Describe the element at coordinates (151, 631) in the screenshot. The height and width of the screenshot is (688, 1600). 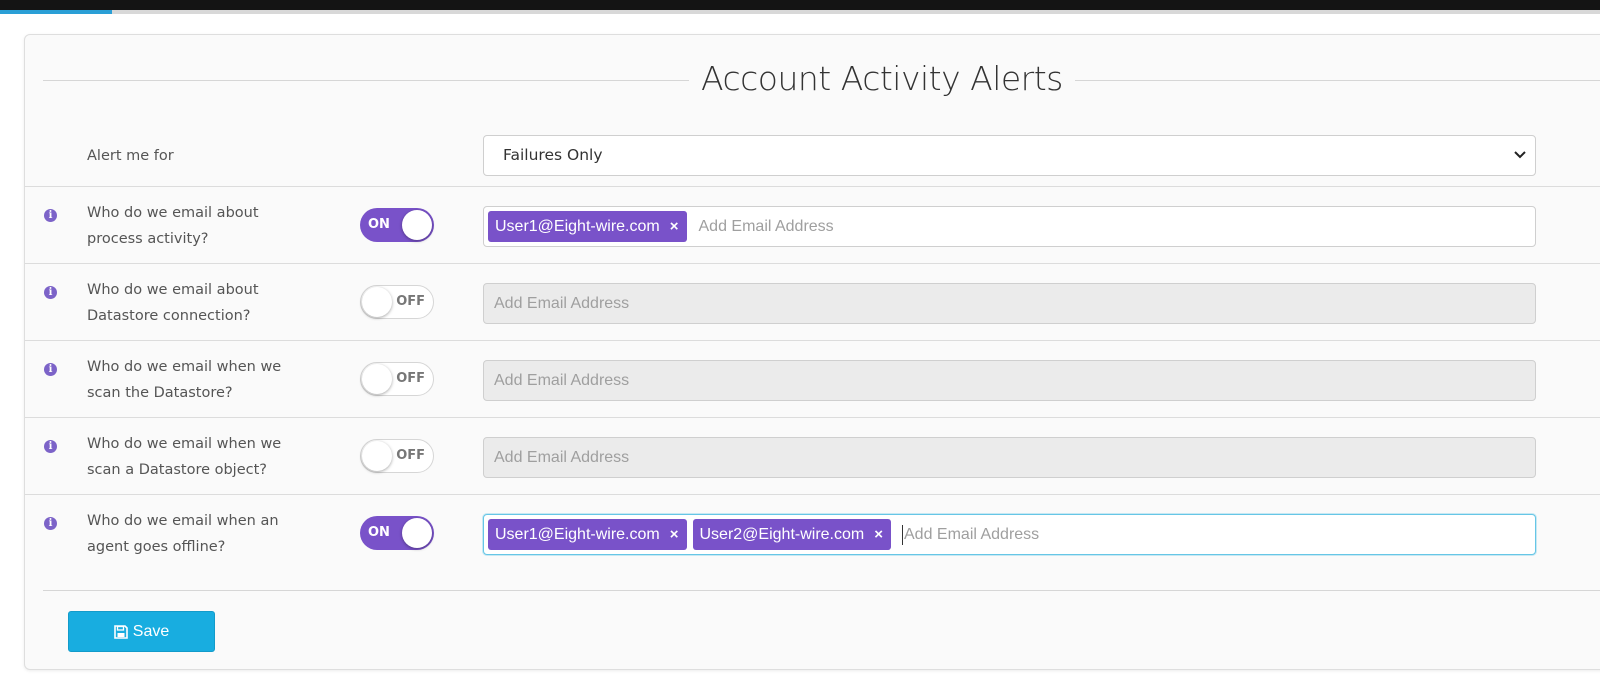
I see `save-label: Save` at that location.